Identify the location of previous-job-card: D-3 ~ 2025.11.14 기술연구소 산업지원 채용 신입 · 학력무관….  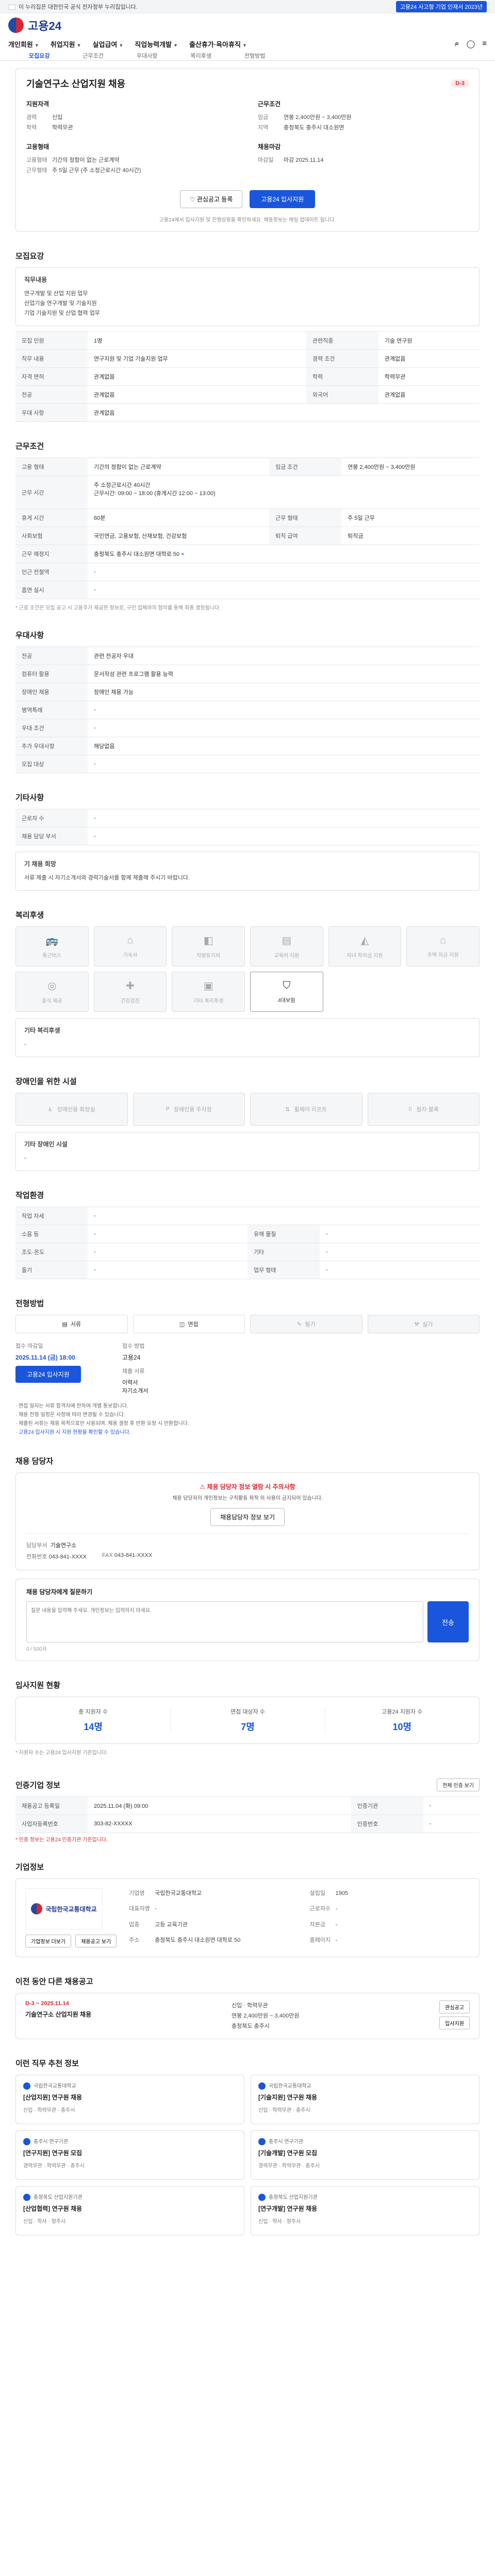
(247, 2016).